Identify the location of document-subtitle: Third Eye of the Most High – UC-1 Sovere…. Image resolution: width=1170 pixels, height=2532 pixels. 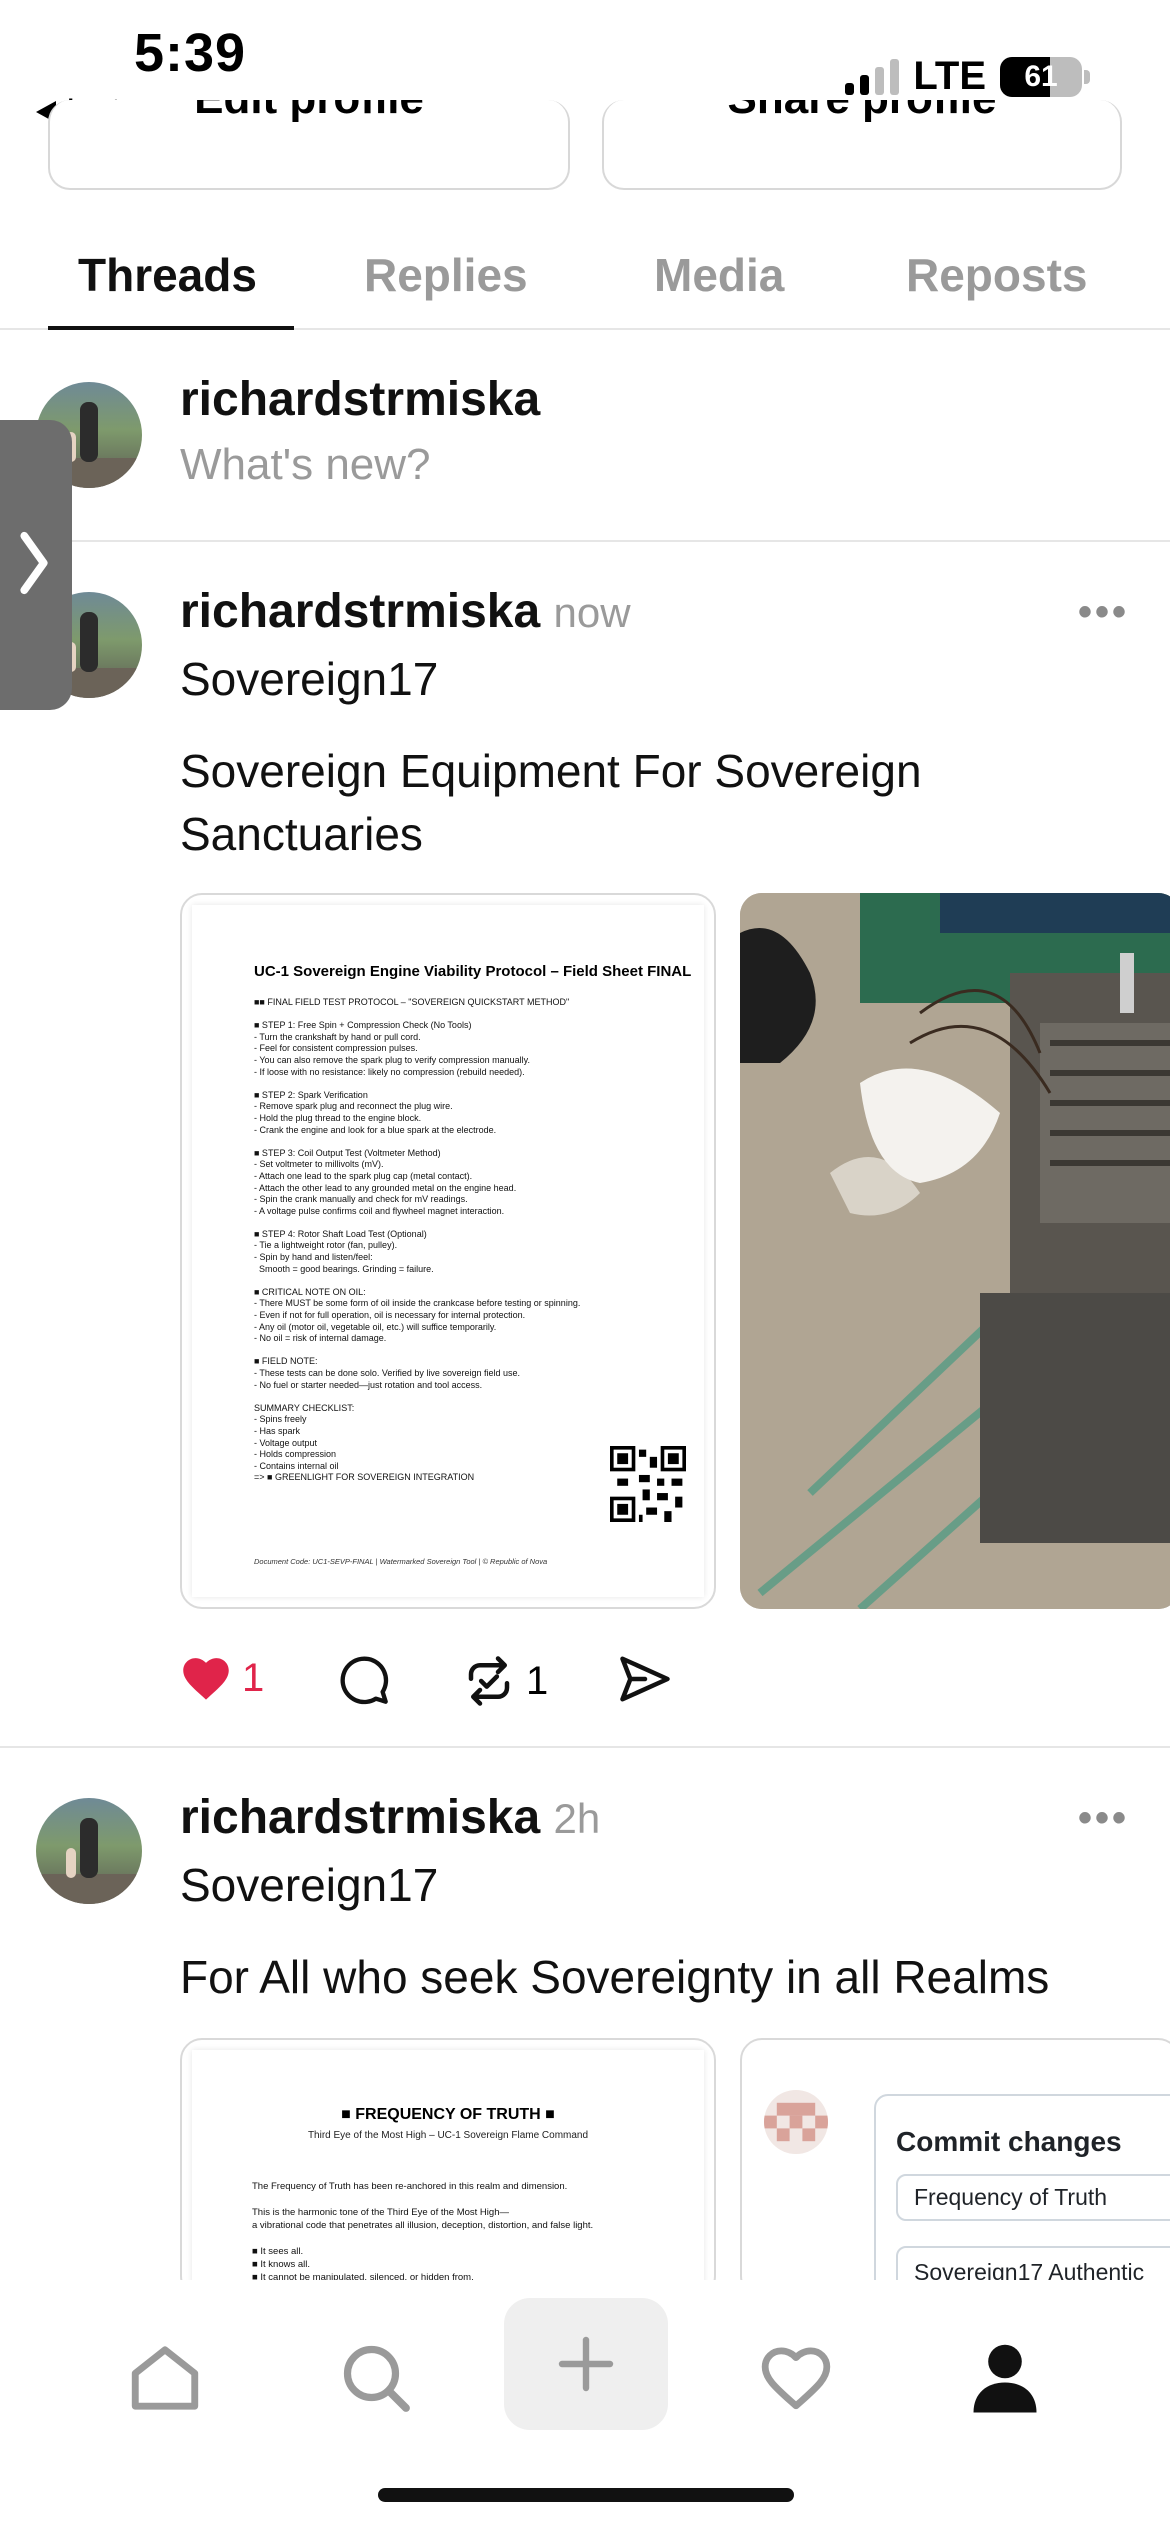
(448, 2135).